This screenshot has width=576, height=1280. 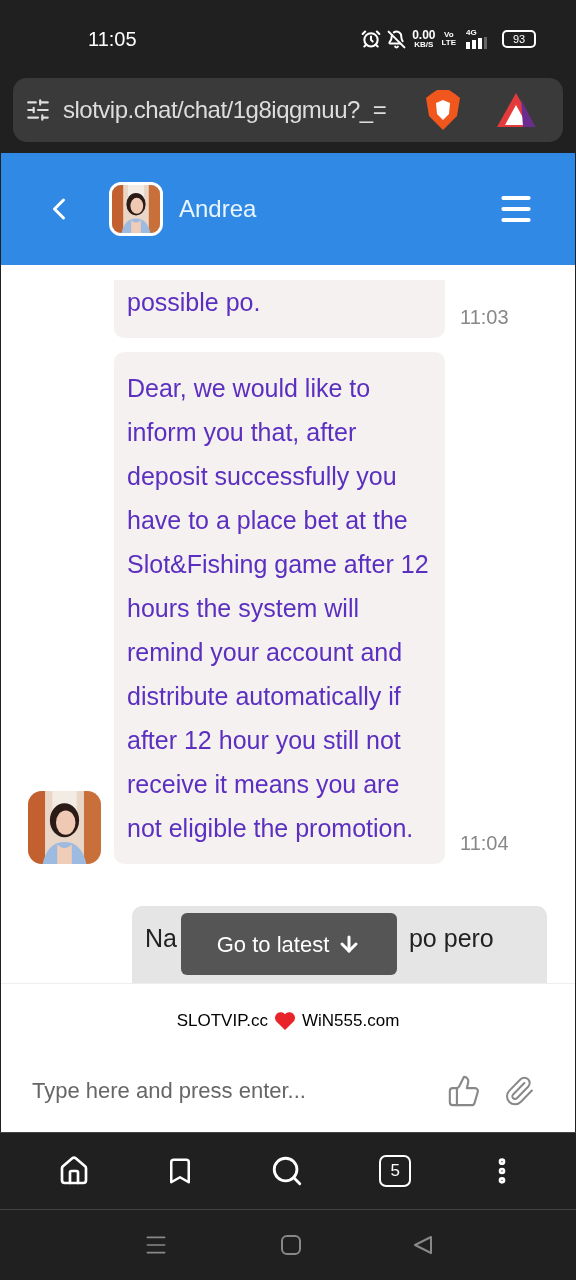 I want to click on lion-shield-icon, so click(x=443, y=110).